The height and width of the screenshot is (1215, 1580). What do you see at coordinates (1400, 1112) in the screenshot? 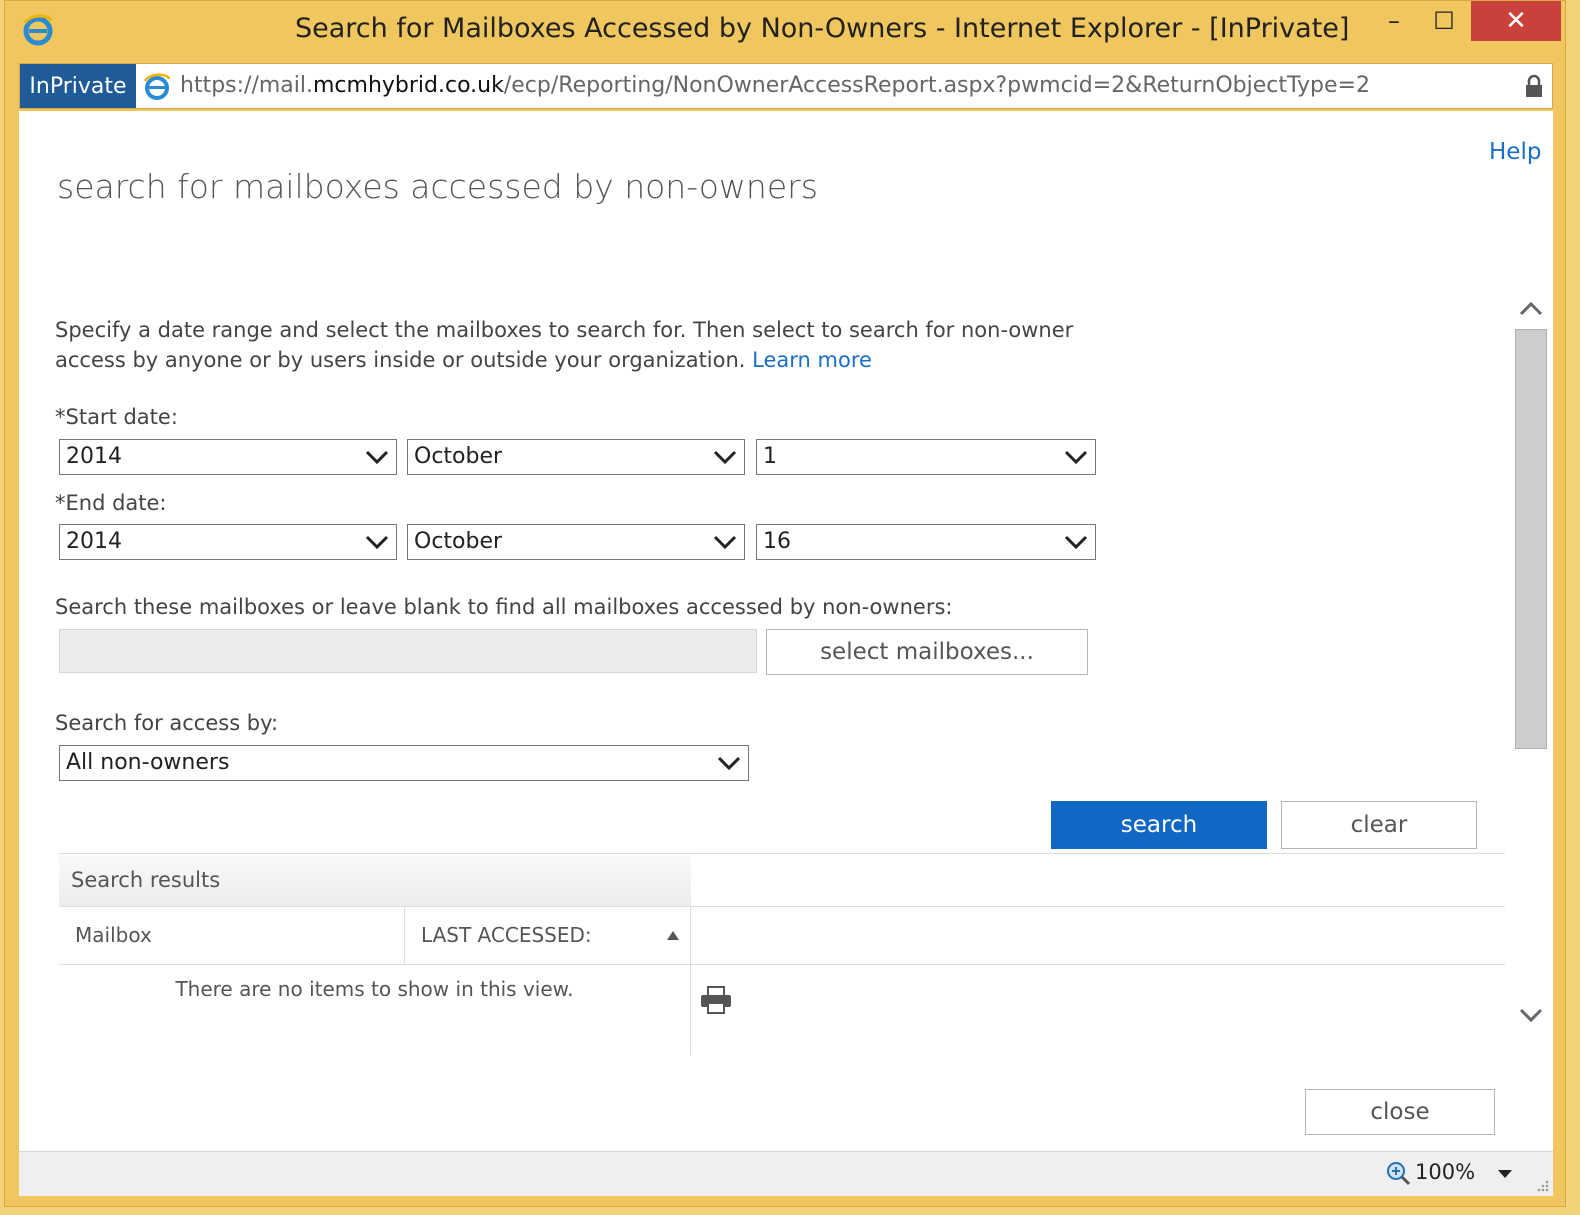
I see `close-button: close` at bounding box center [1400, 1112].